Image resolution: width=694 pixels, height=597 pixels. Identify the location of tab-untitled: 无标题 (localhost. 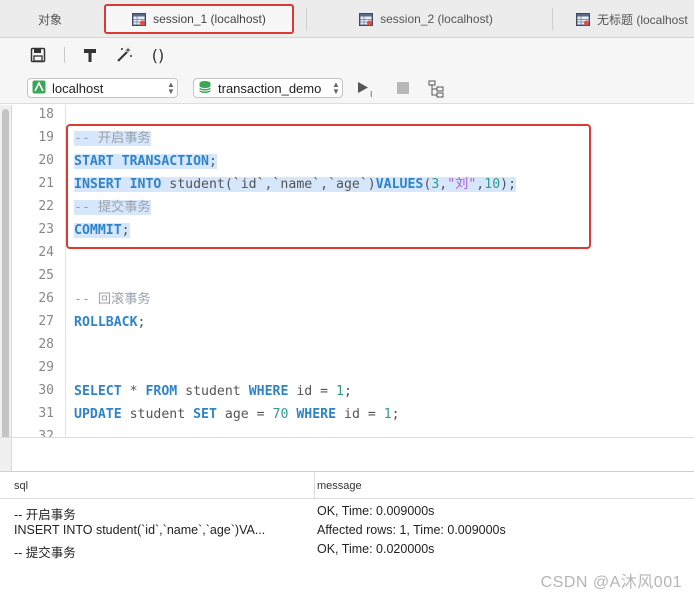
(627, 19).